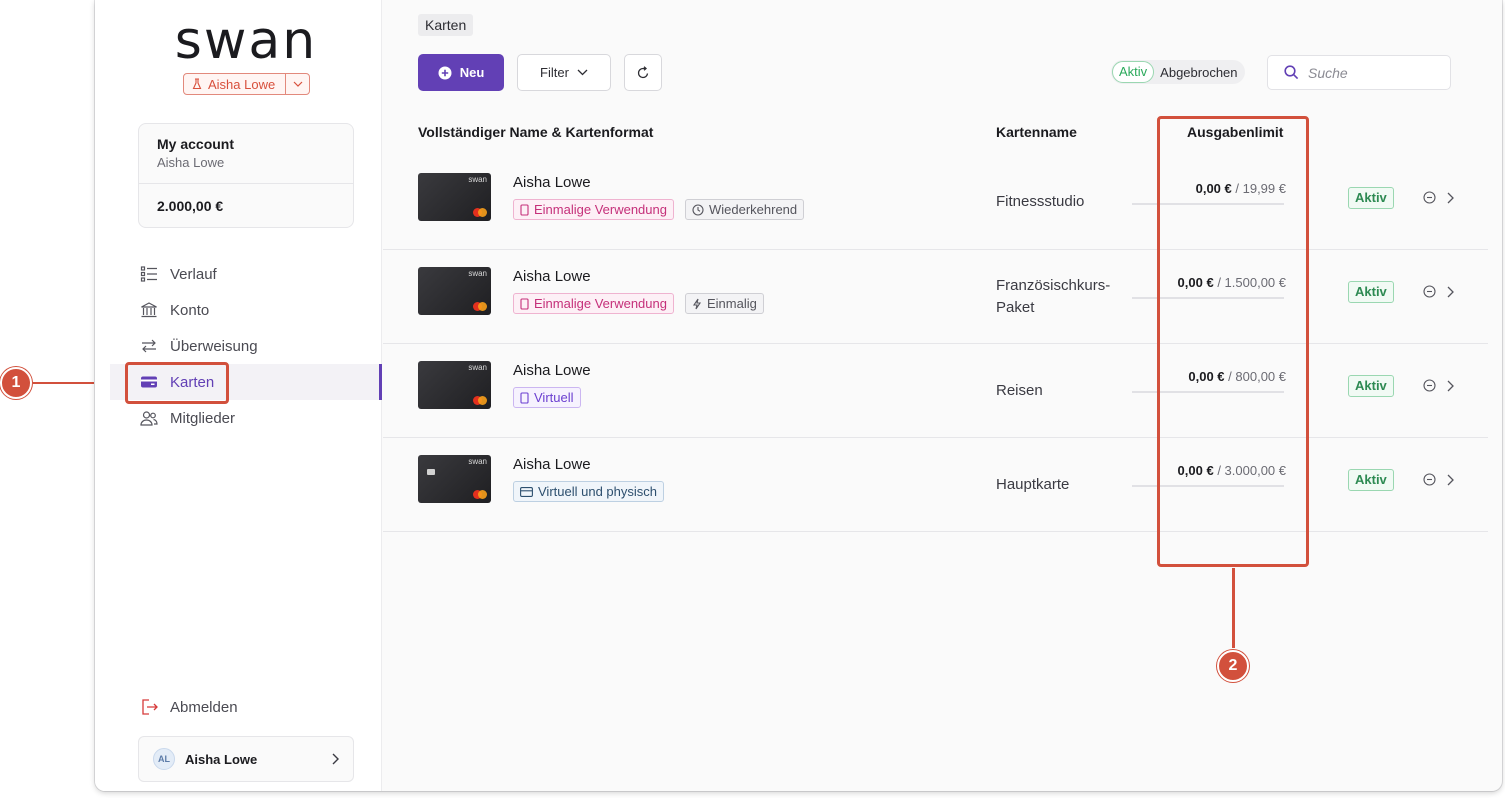  Describe the element at coordinates (554, 72) in the screenshot. I see `filter-label: Filter` at that location.